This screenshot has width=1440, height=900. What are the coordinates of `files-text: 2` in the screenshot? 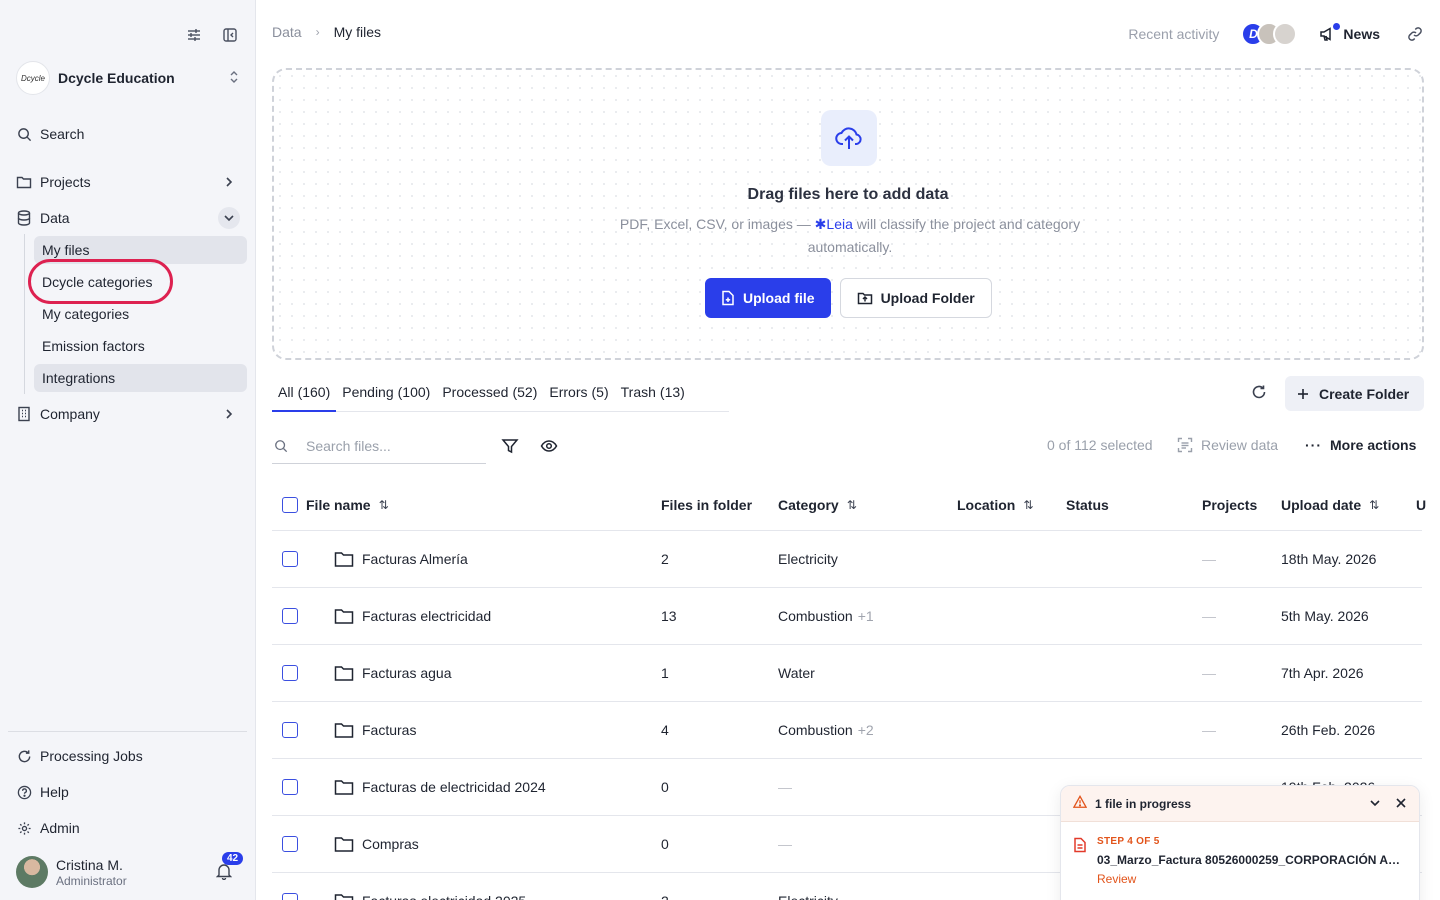 It's located at (665, 896).